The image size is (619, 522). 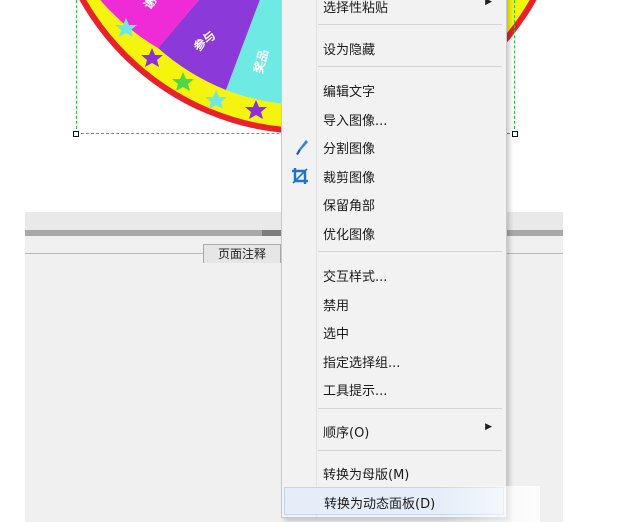 I want to click on menu-item-set-hidden: 设为隐藏, so click(x=394, y=48).